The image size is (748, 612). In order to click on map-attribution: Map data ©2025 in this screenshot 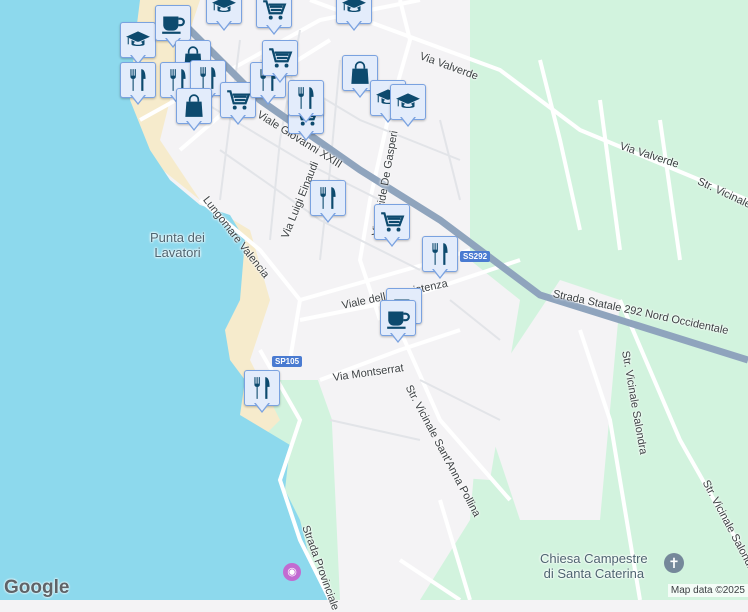, I will do `click(707, 590)`.